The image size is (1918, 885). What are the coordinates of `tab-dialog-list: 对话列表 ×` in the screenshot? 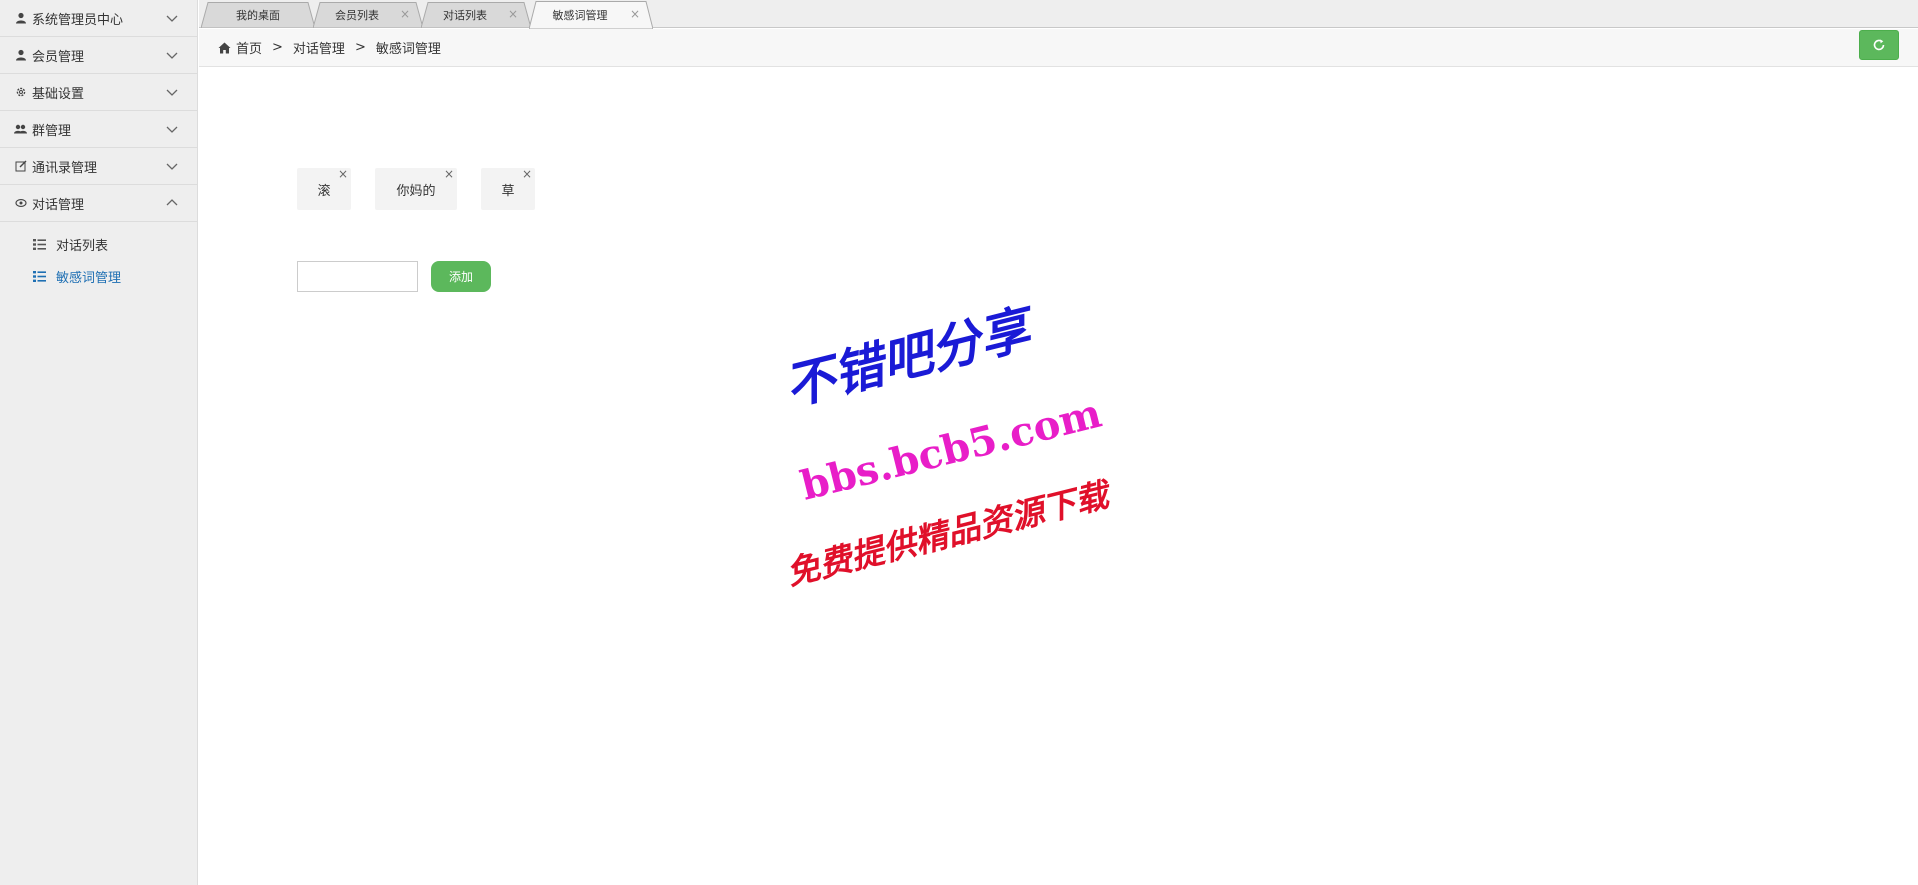 It's located at (476, 15).